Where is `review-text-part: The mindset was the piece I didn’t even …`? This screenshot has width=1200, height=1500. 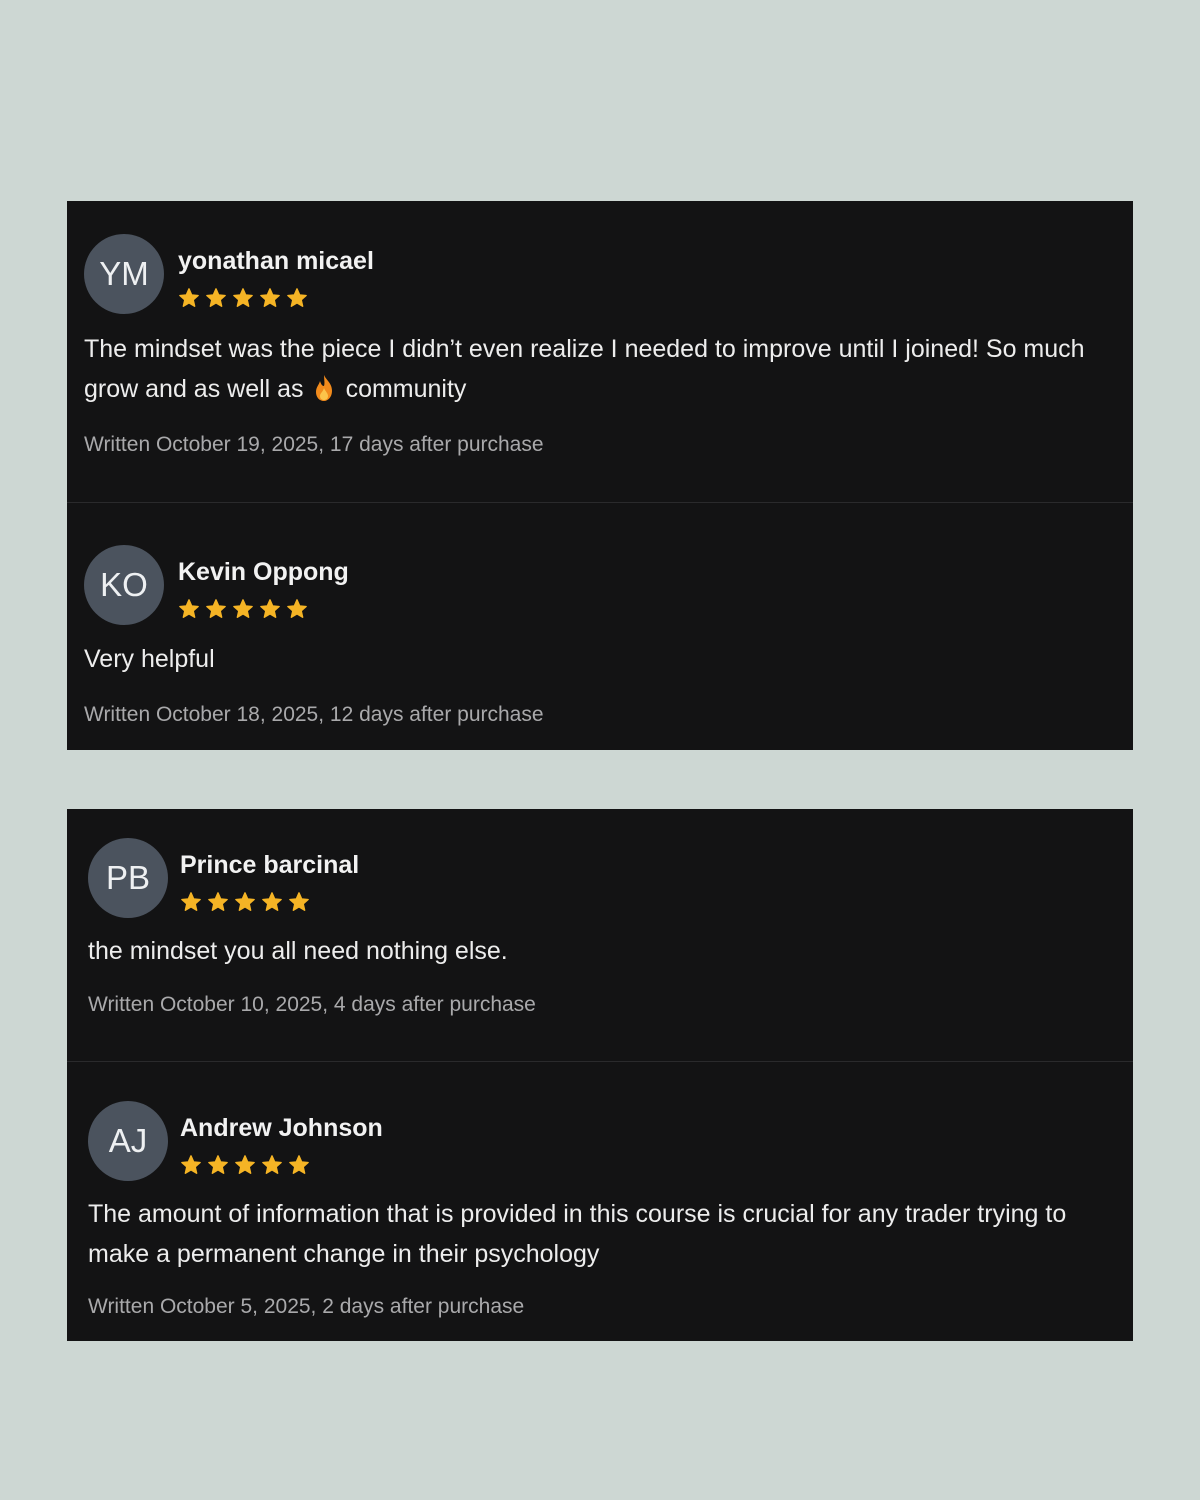
review-text-part: The mindset was the piece I didn’t even … is located at coordinates (584, 369).